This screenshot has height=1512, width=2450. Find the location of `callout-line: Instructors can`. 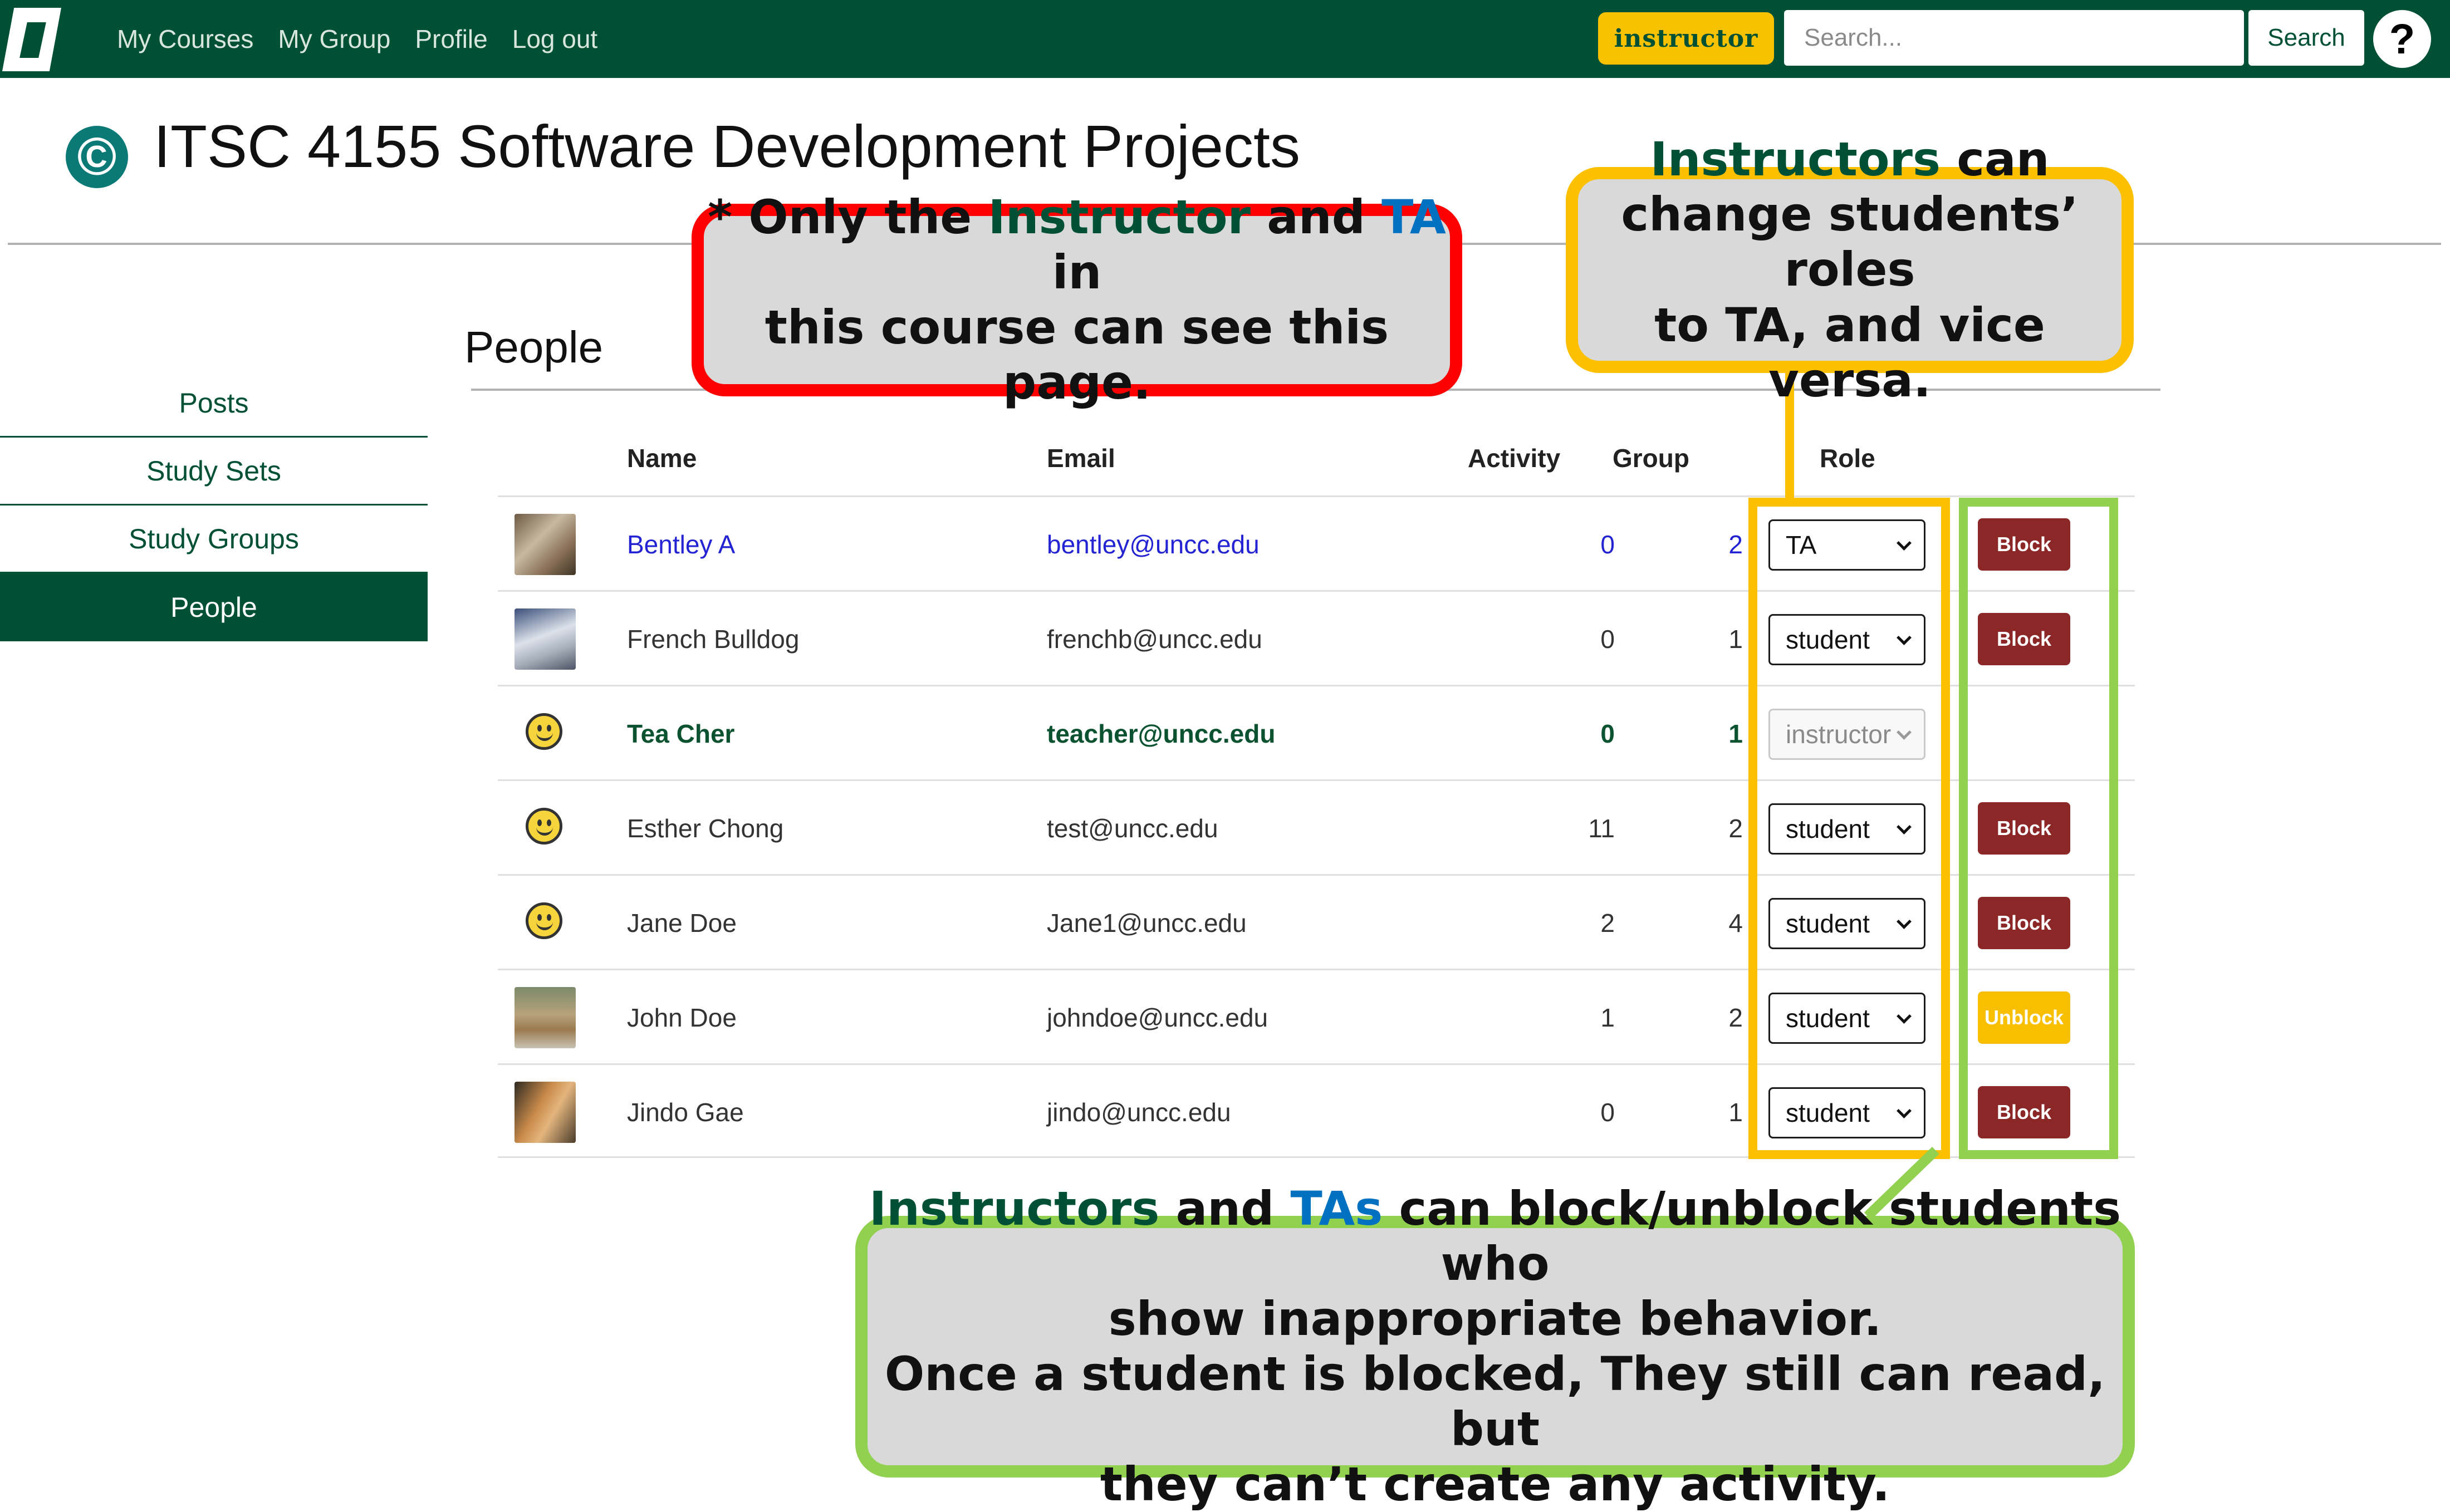

callout-line: Instructors can is located at coordinates (1849, 159).